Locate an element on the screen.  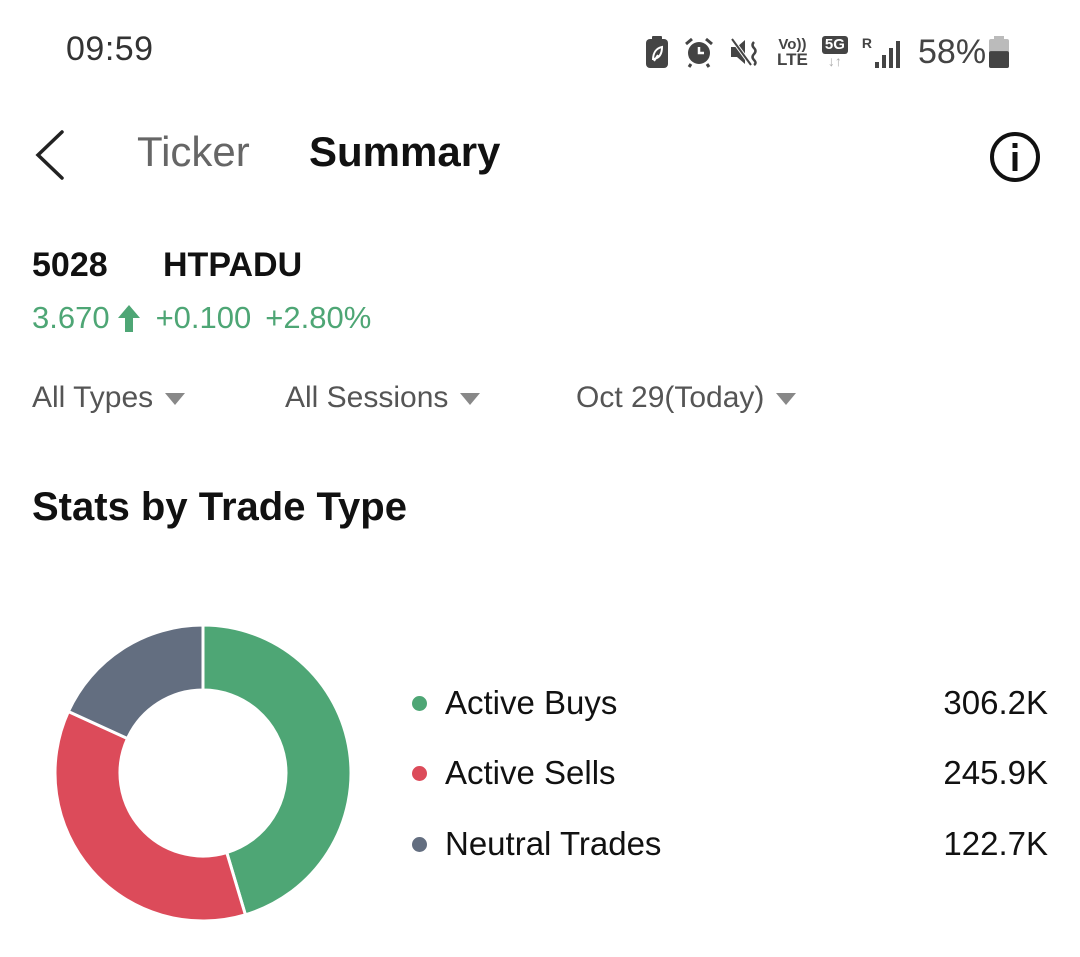
arrow-up-icon is located at coordinates (128, 318).